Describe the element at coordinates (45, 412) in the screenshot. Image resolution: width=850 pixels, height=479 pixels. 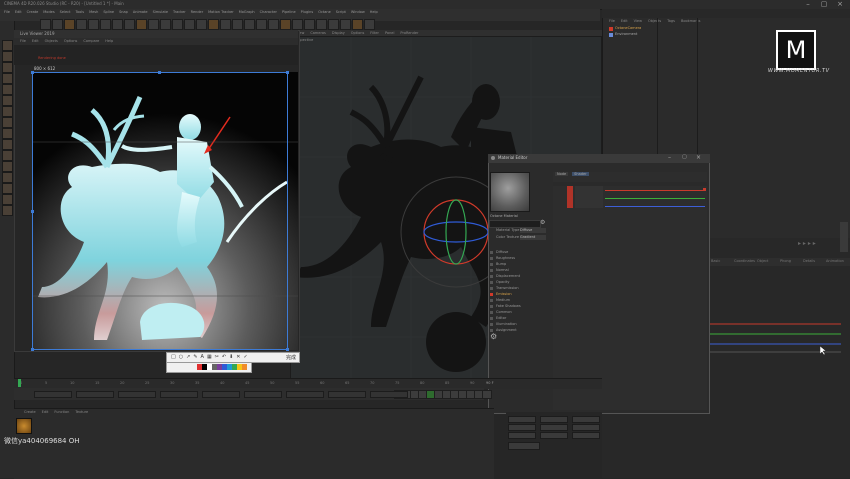
I see `material-manager-tab: Edit` at that location.